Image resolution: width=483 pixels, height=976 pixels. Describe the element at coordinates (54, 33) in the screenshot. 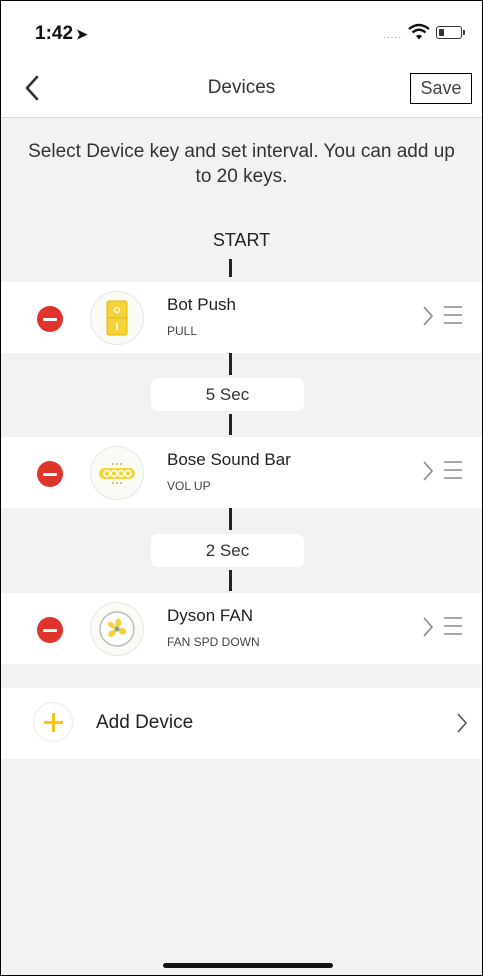

I see `time-text: 1:42` at that location.